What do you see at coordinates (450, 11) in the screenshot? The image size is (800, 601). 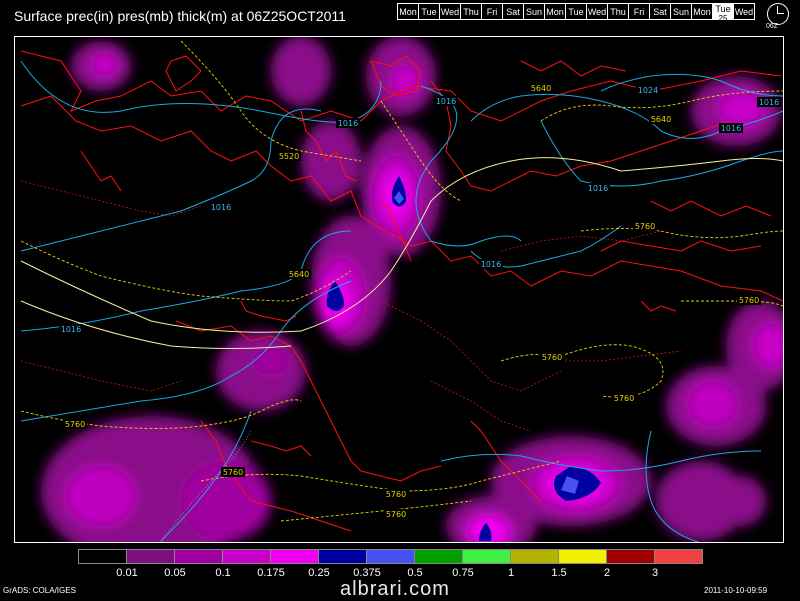 I see `day-wed-2: Wed` at bounding box center [450, 11].